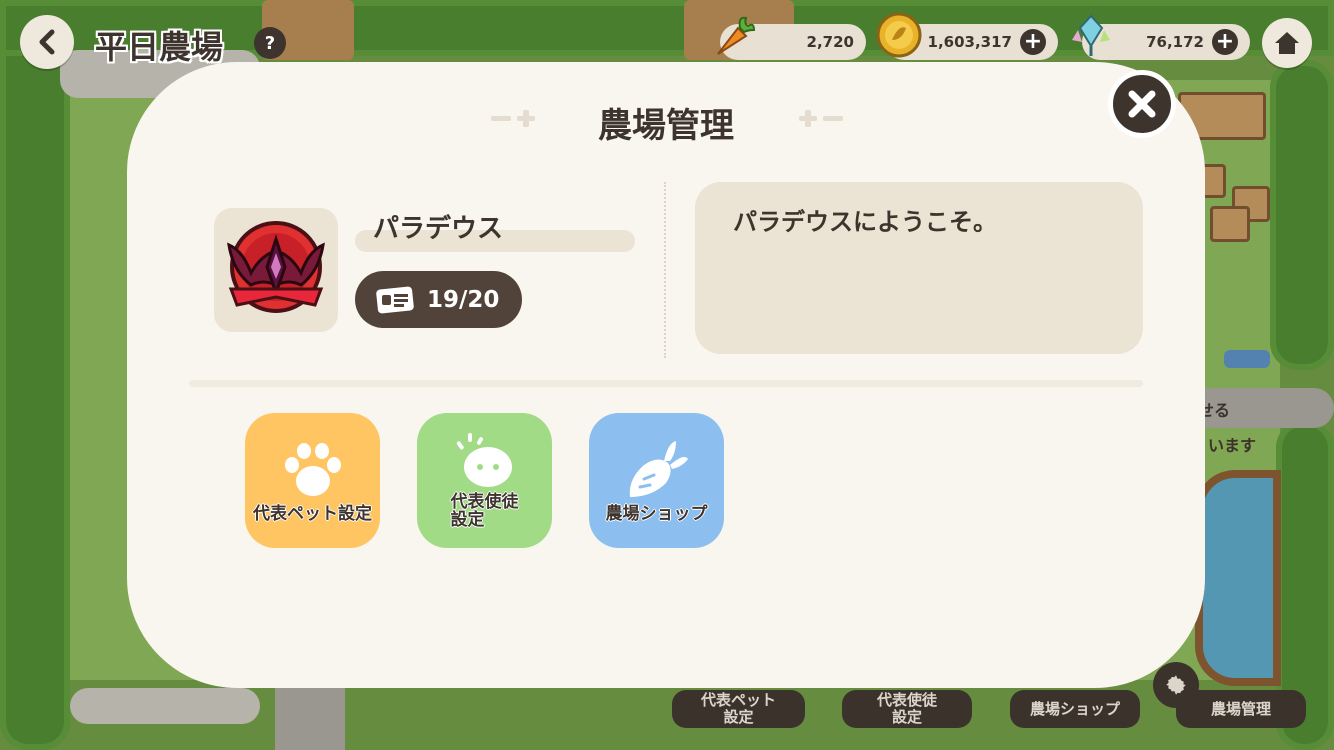 The image size is (1334, 750). I want to click on pet-settings-label: 代表ペット設定, so click(312, 514).